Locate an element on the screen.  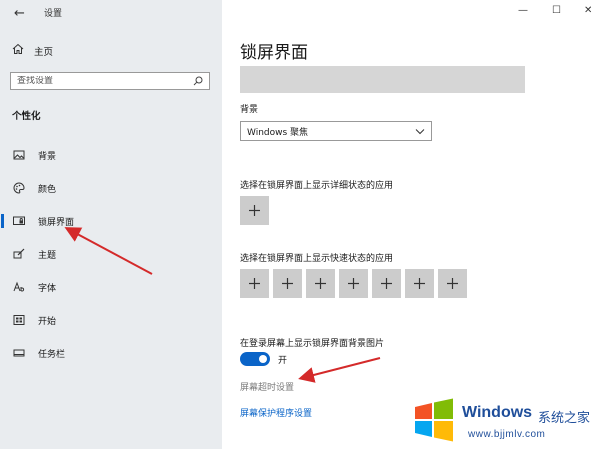
background-dropdown-value: Windows 聚焦 is located at coordinates (278, 132).